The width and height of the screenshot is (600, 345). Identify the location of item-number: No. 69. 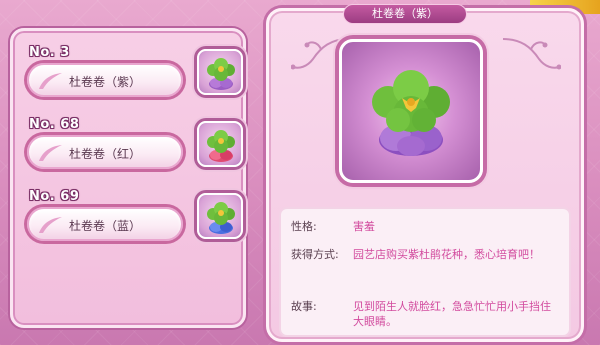
(54, 196).